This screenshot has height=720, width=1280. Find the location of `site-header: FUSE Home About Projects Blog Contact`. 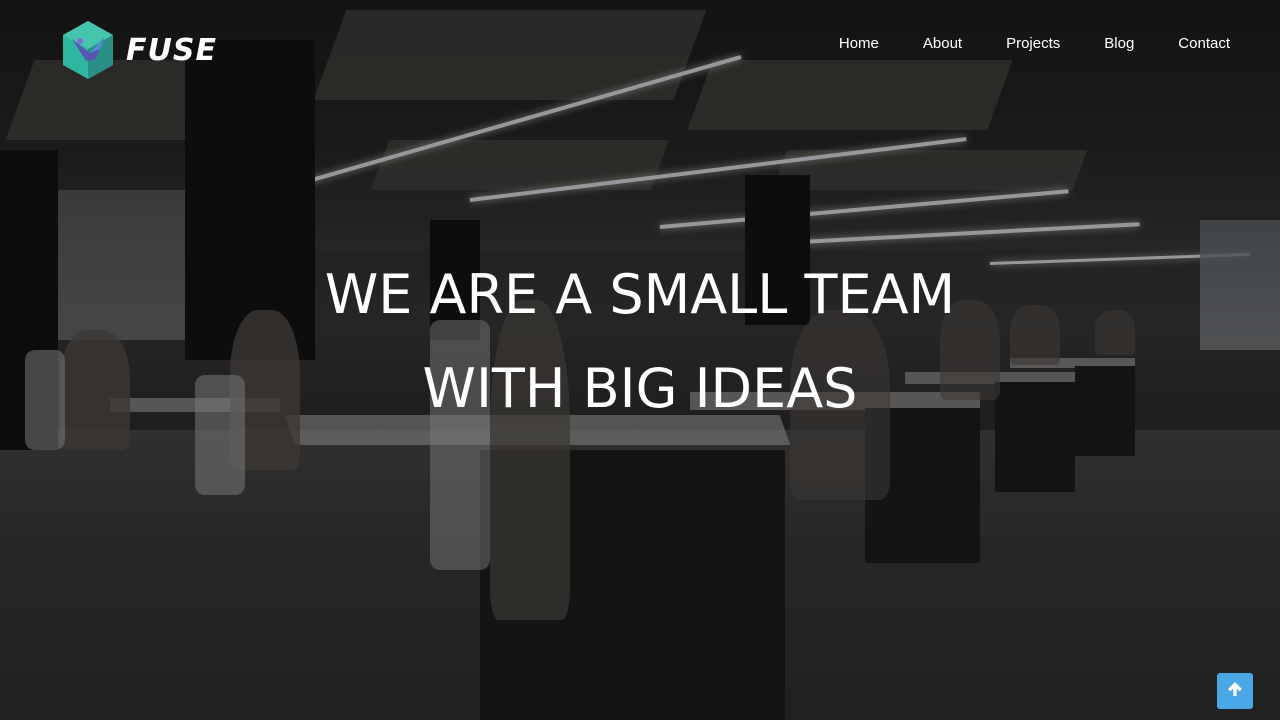

site-header: FUSE Home About Projects Blog Contact is located at coordinates (640, 45).